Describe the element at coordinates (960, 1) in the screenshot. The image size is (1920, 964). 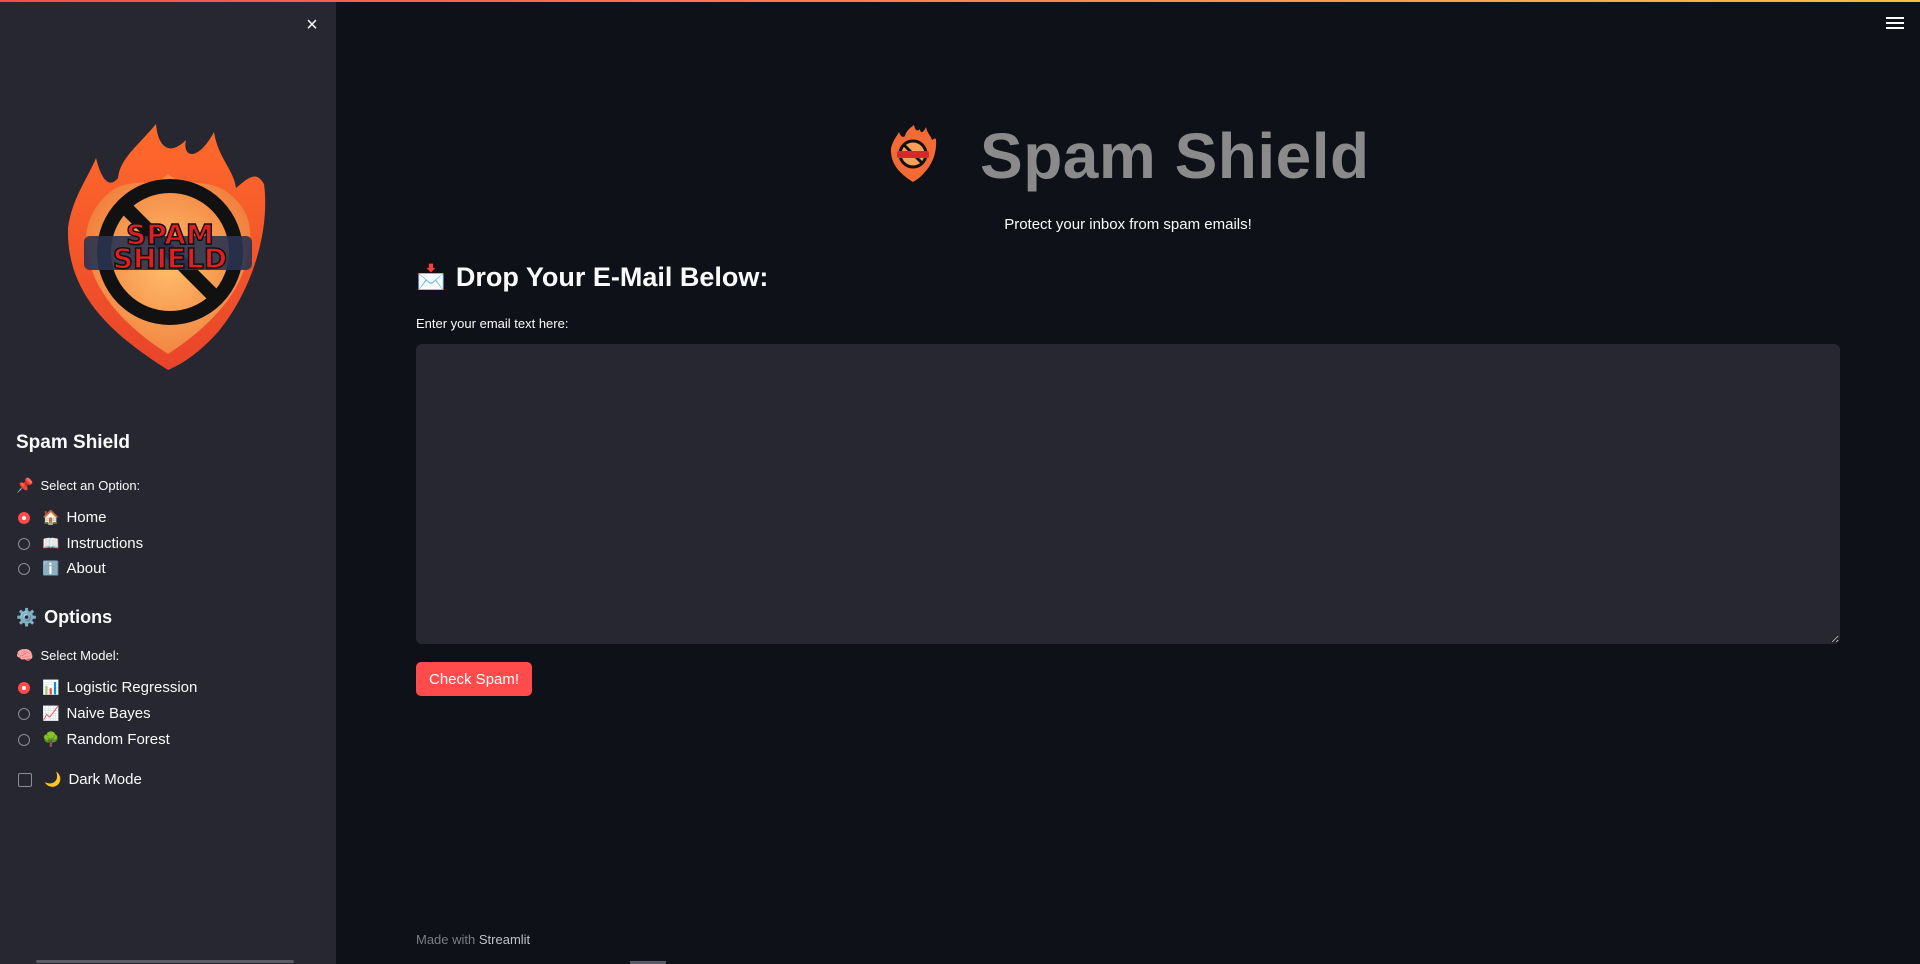
I see `top-decoration-bar` at that location.